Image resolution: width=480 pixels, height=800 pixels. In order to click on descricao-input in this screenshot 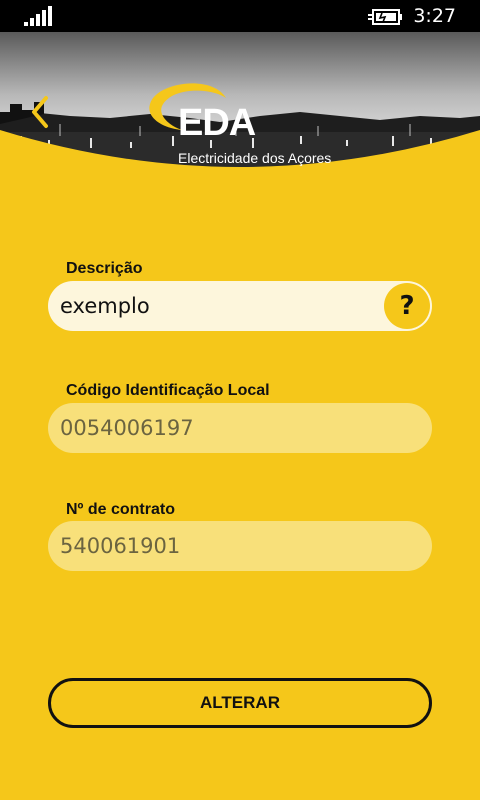, I will do `click(240, 306)`.